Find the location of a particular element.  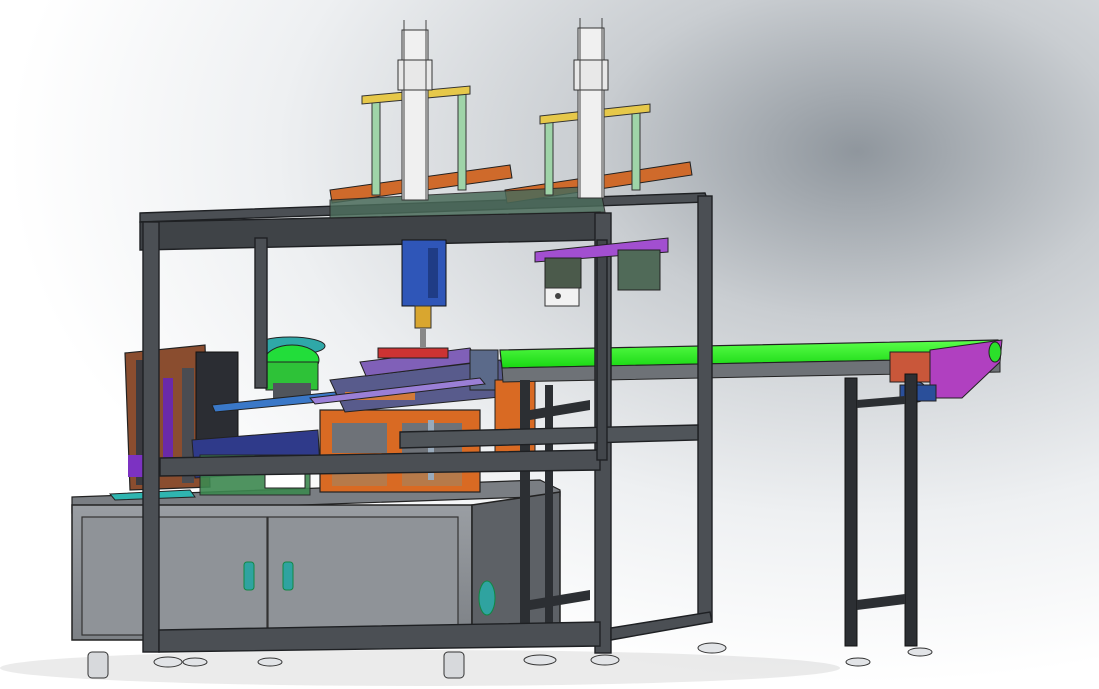

top-gantry is located at coordinates (511, 118).